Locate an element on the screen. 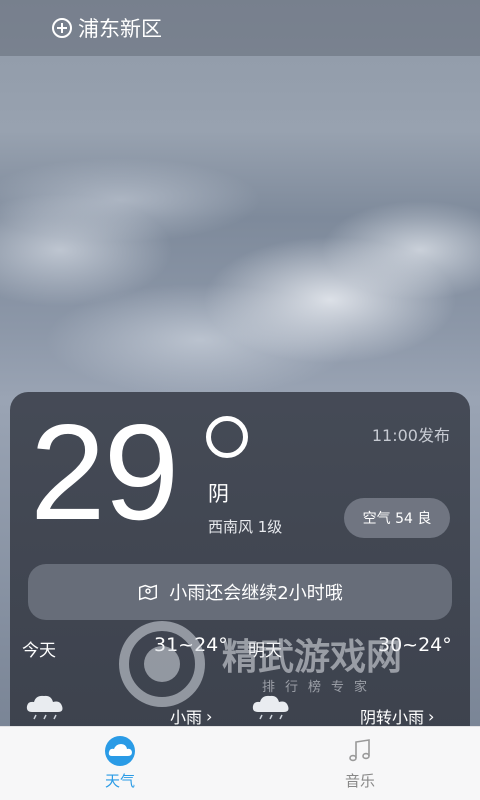  forecast-tomorrow-condition: 阴转小雨 is located at coordinates (392, 717).